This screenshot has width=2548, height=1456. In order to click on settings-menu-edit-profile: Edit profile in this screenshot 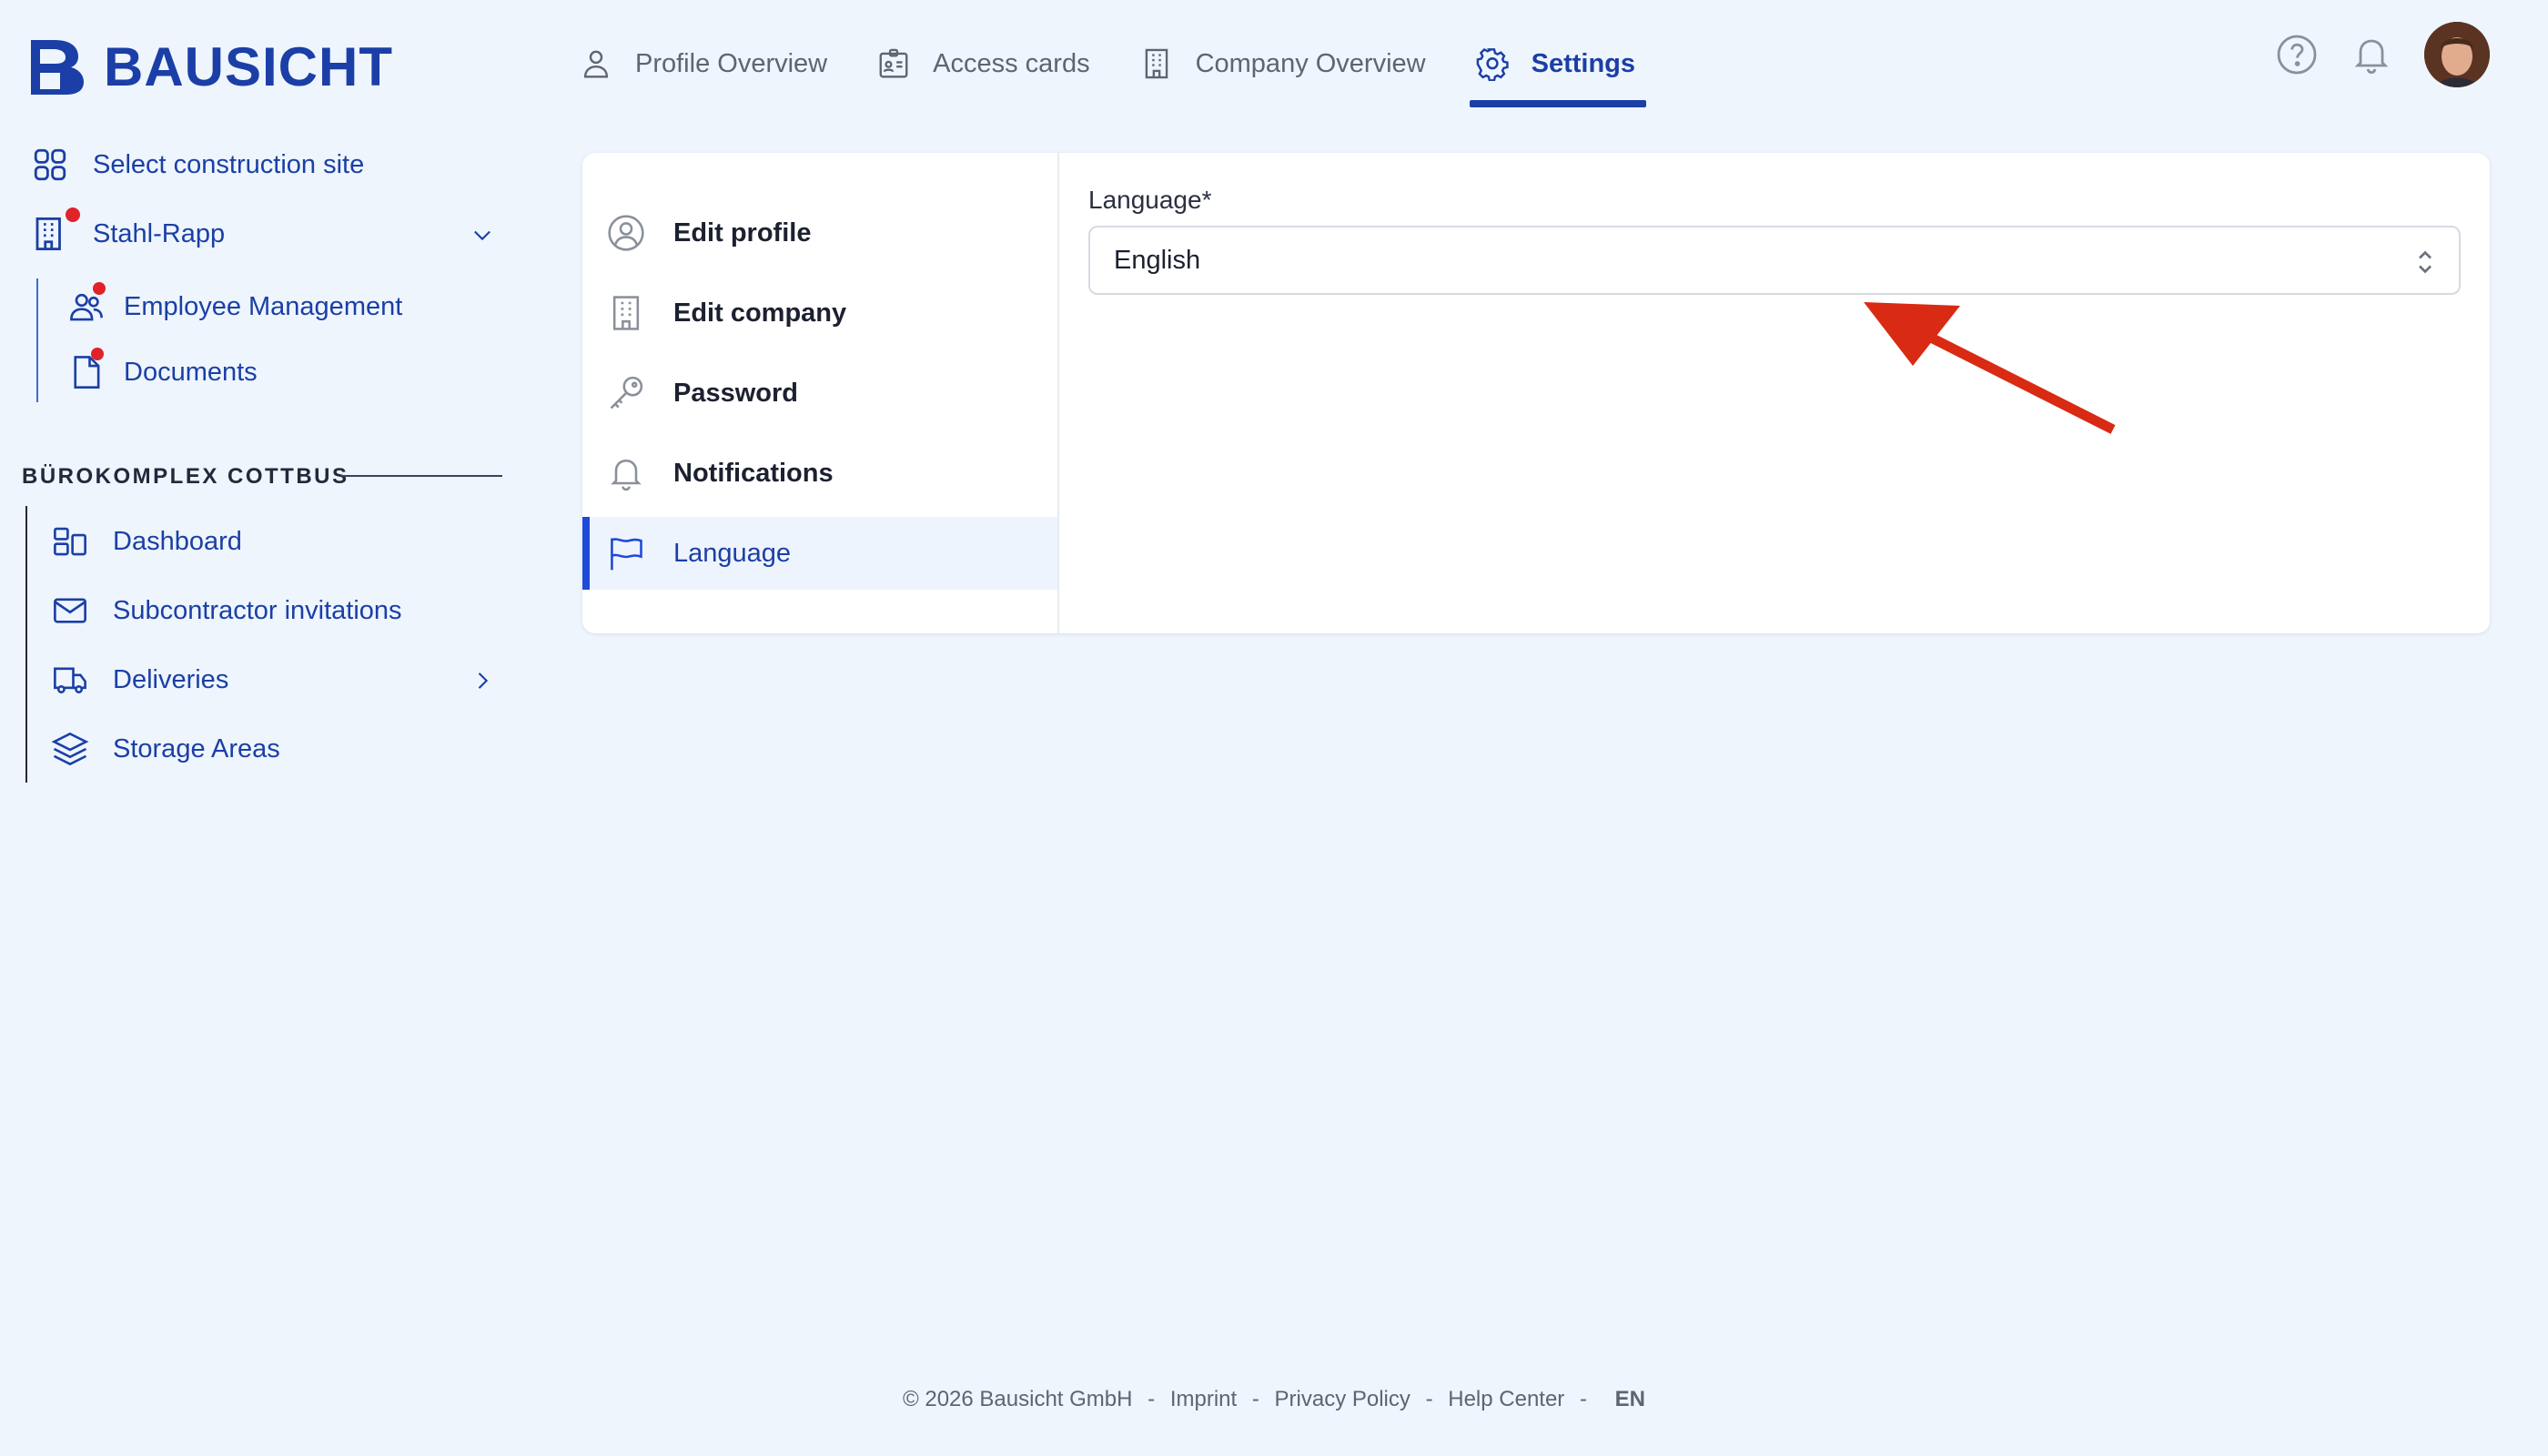, I will do `click(820, 233)`.